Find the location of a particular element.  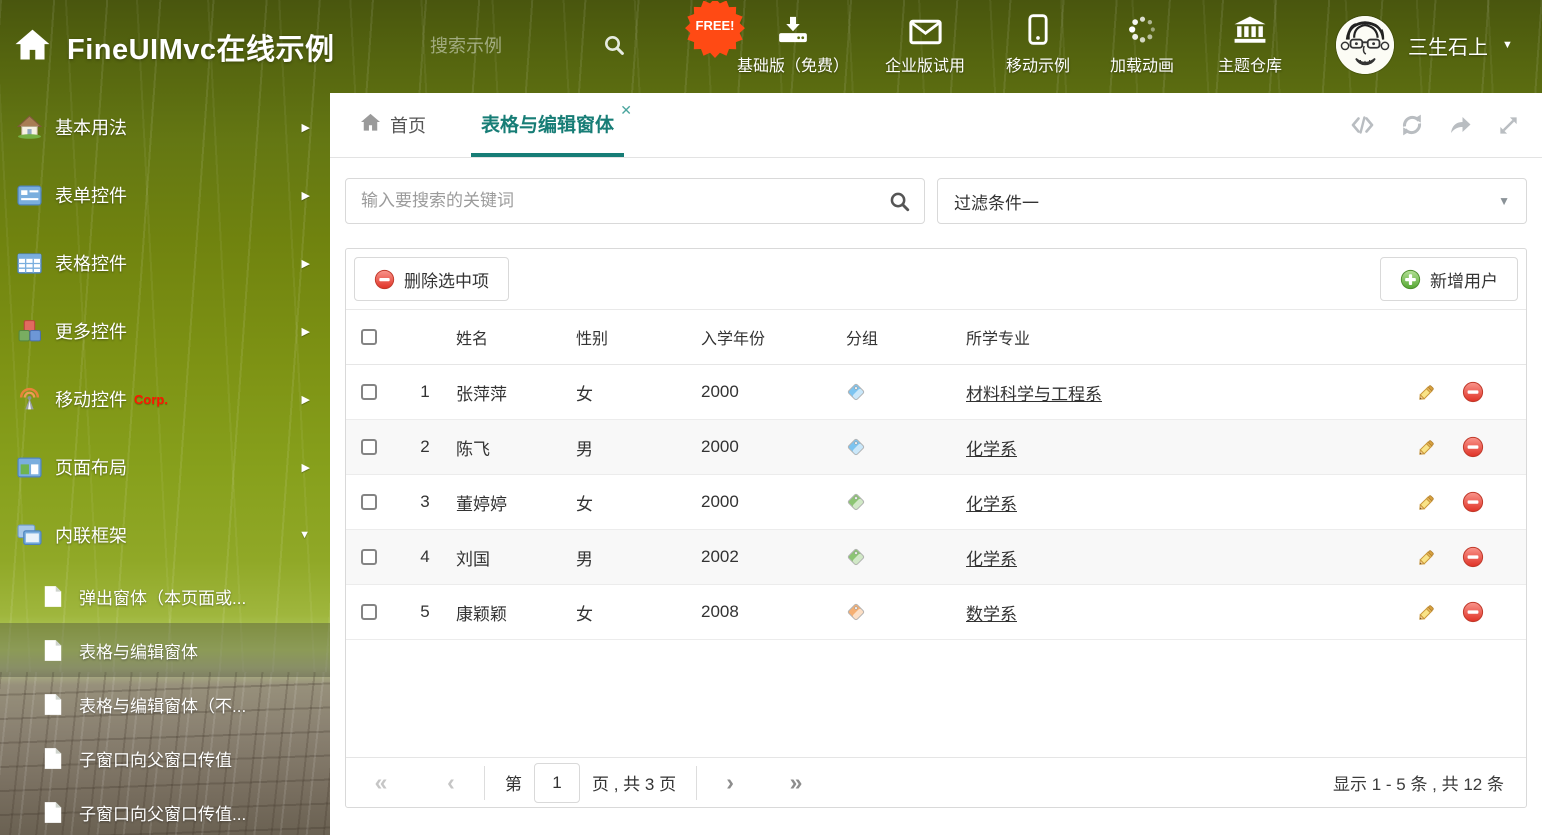

sidebar-subitem-child-to-parent: 子窗口向父窗口传值 is located at coordinates (165, 758).